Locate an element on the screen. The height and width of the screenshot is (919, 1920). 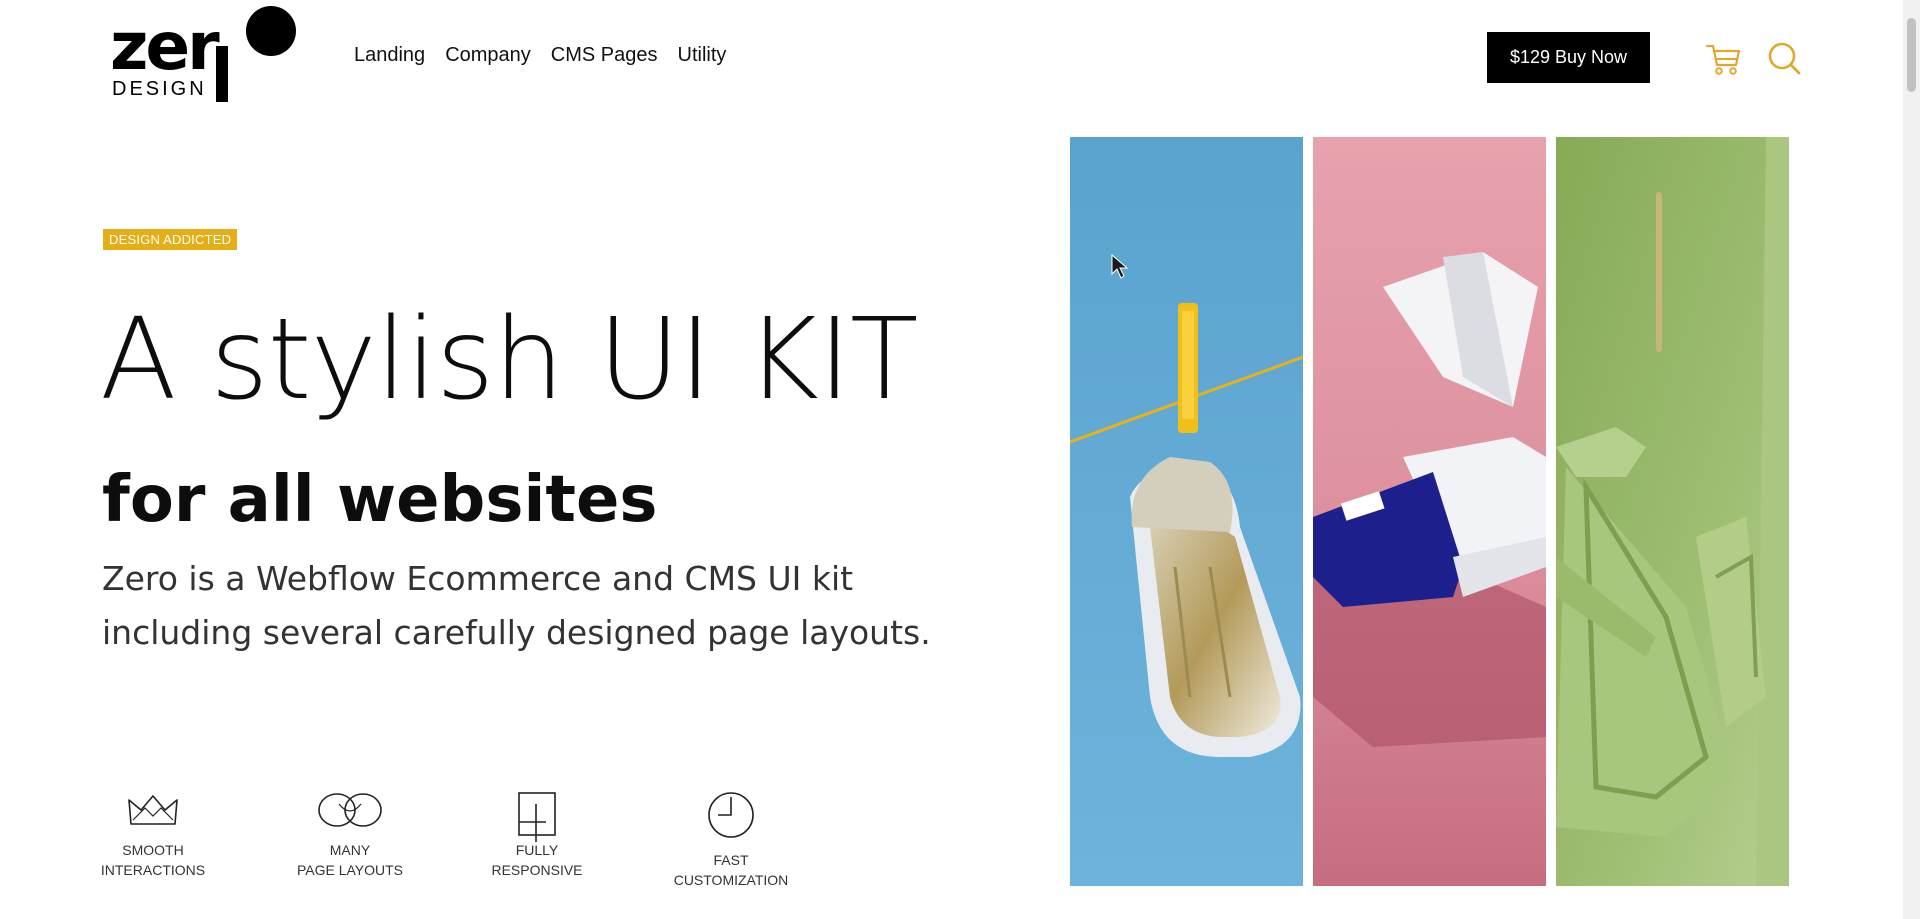
feature-fast-customization: FAST CUSTOMIZATION is located at coordinates (731, 840).